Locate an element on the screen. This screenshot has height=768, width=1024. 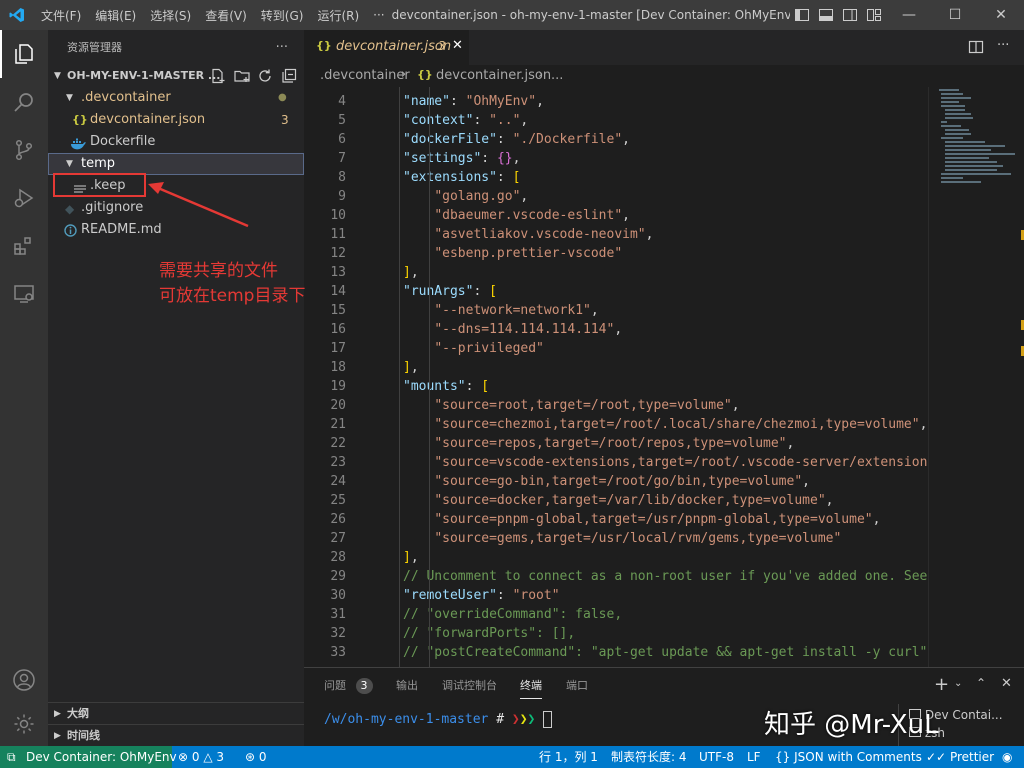
ports-indicator: ⊛ 0 is located at coordinates (256, 757).